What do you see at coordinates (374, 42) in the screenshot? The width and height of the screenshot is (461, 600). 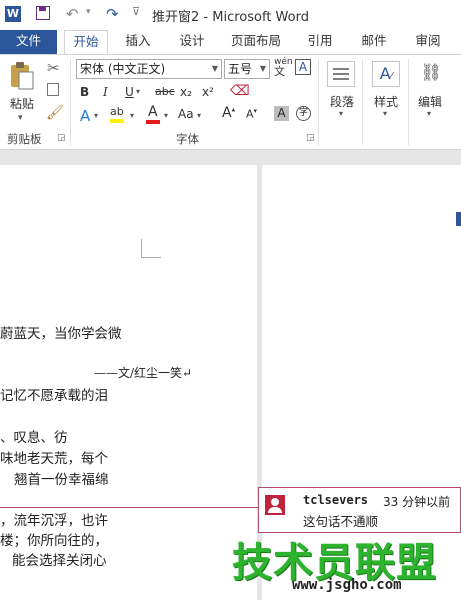 I see `tab-mailings: 邮件` at bounding box center [374, 42].